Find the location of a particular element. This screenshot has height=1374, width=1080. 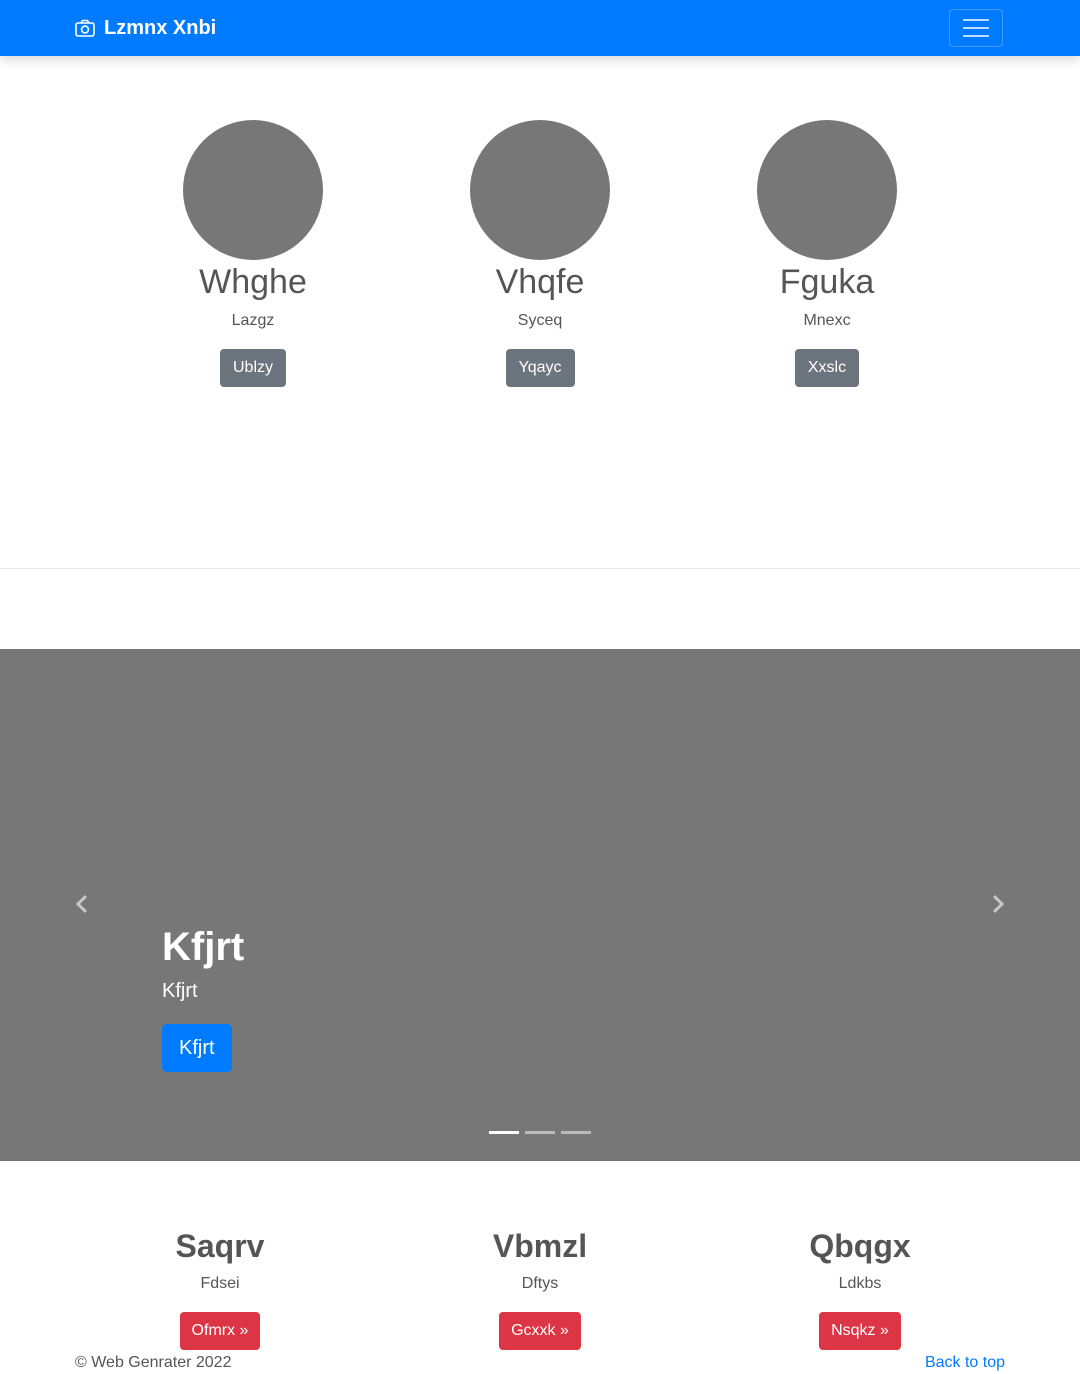

profile-card: Fguka Mnexc Xxslc is located at coordinates (827, 253).